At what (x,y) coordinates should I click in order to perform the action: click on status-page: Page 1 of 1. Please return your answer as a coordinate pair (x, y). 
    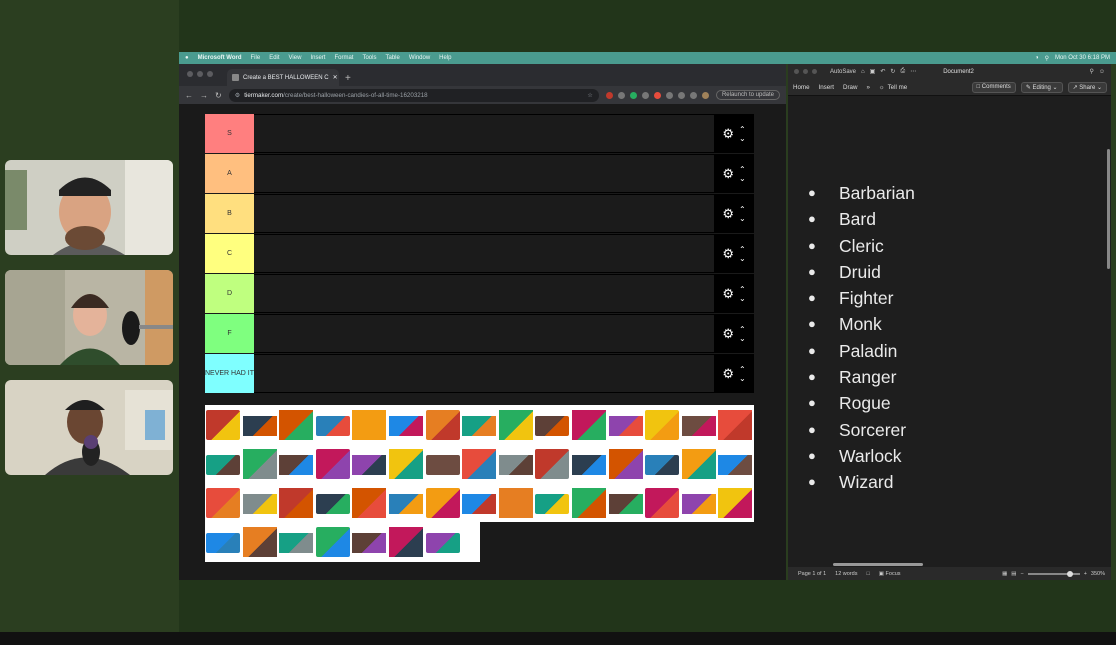
    Looking at the image, I should click on (812, 574).